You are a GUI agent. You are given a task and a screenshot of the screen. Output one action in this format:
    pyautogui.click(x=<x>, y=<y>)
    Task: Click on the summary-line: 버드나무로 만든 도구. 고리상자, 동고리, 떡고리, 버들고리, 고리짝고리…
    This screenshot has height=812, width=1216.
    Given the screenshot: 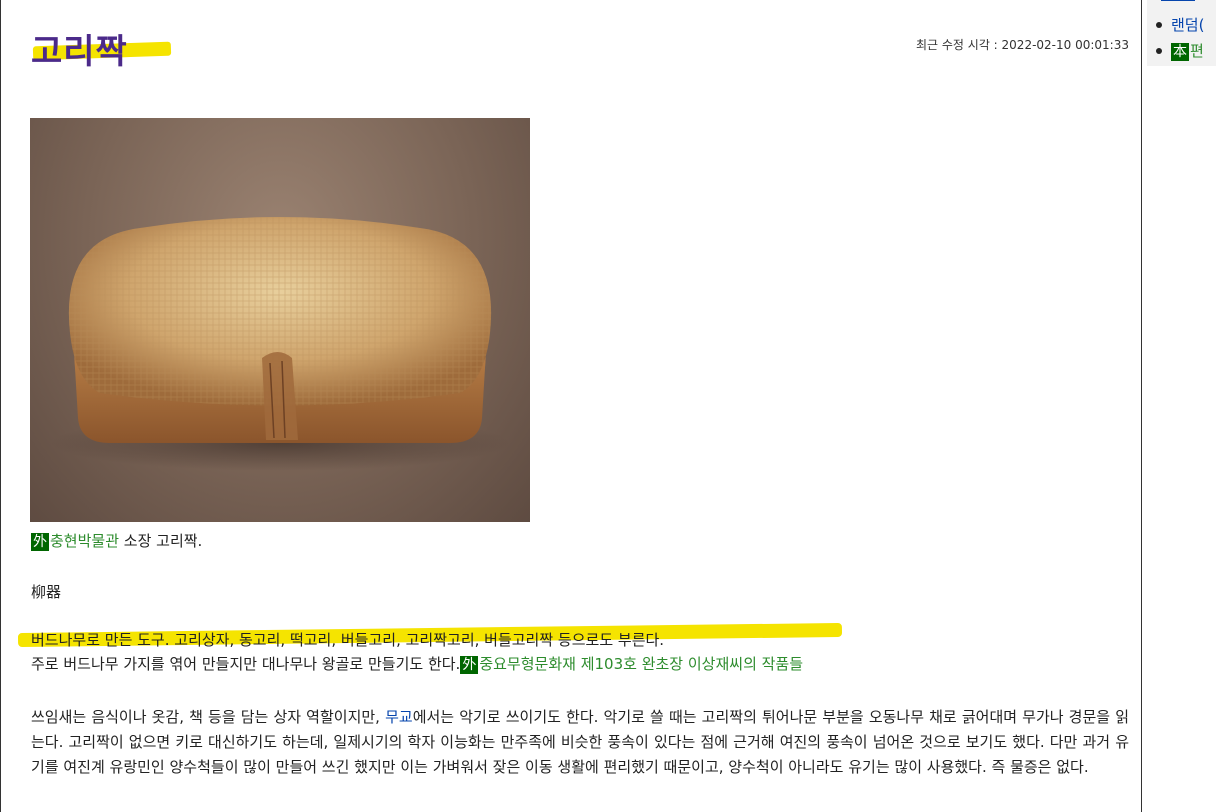 What is the action you would take?
    pyautogui.click(x=348, y=640)
    